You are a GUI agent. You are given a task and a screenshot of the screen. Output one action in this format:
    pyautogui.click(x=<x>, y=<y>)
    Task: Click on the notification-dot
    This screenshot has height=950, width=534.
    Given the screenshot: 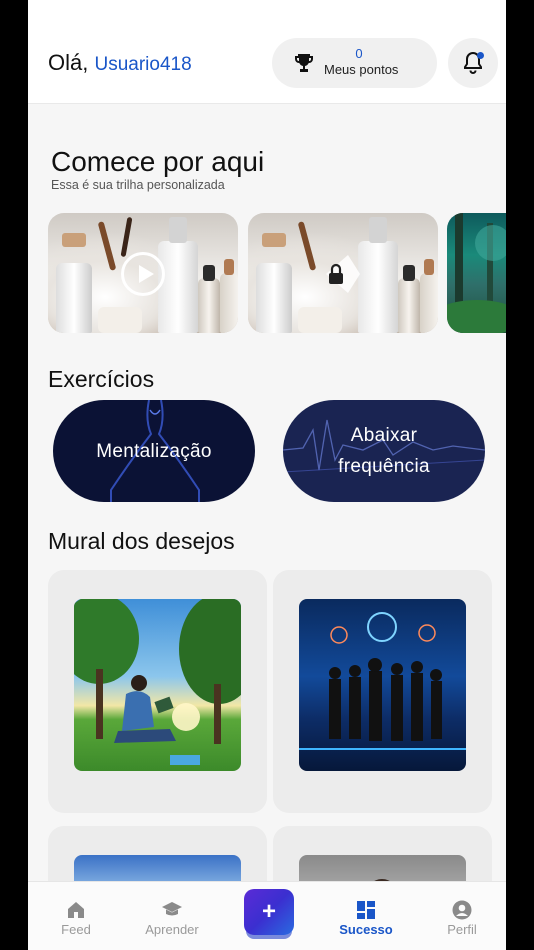 What is the action you would take?
    pyautogui.click(x=480, y=55)
    